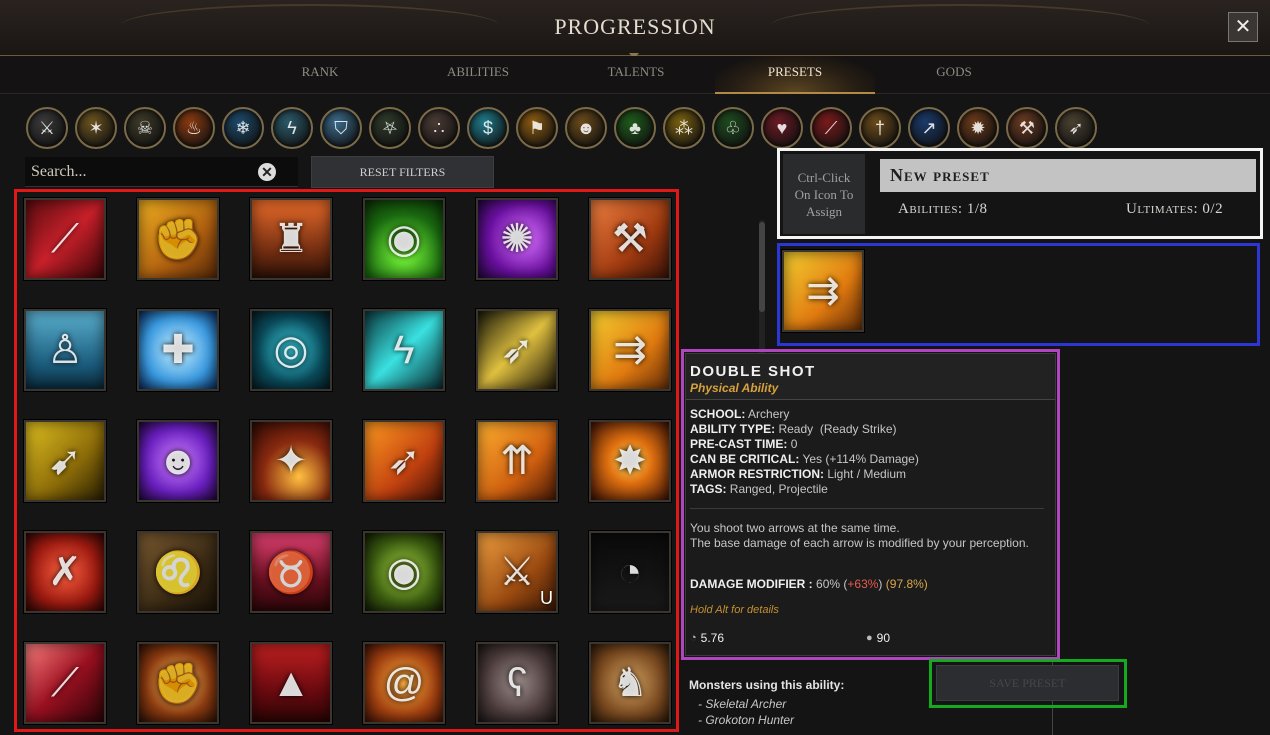 The image size is (1270, 735). I want to click on shield-icon: ⛉, so click(341, 128).